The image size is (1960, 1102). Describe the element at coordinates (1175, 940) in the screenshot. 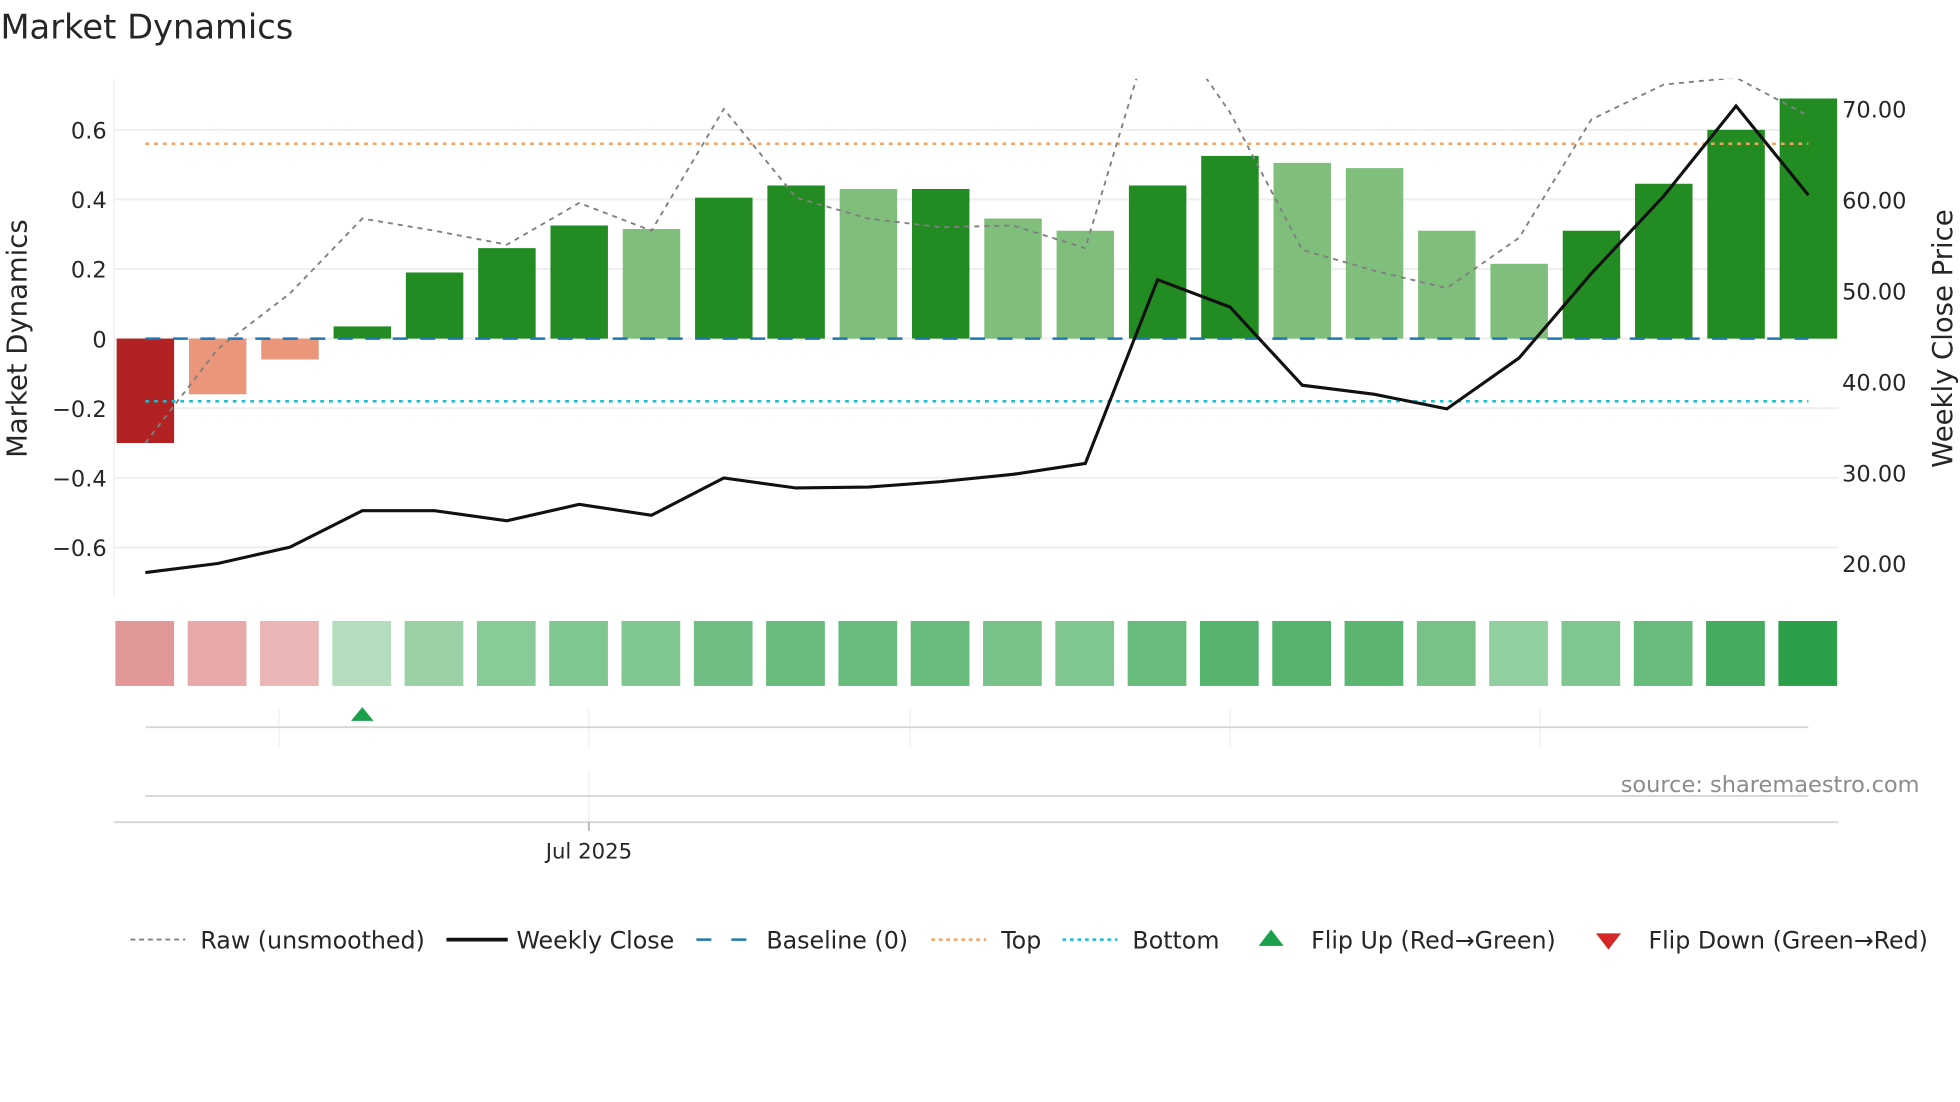

I see `legend-label: Bottom` at that location.